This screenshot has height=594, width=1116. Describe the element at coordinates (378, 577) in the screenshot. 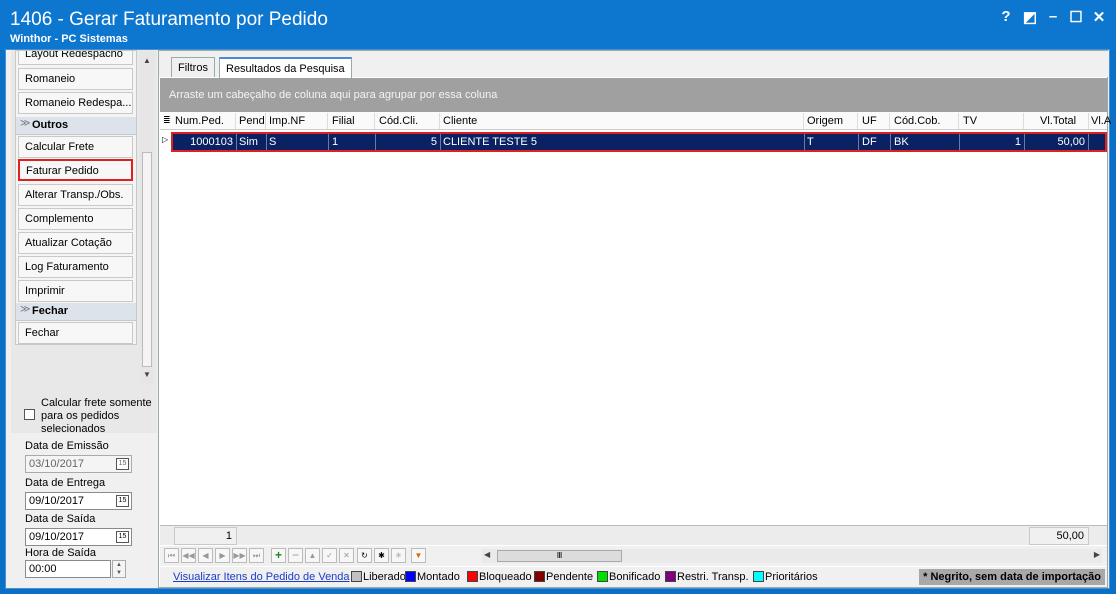

I see `legend-item-liberado: Liberado` at that location.